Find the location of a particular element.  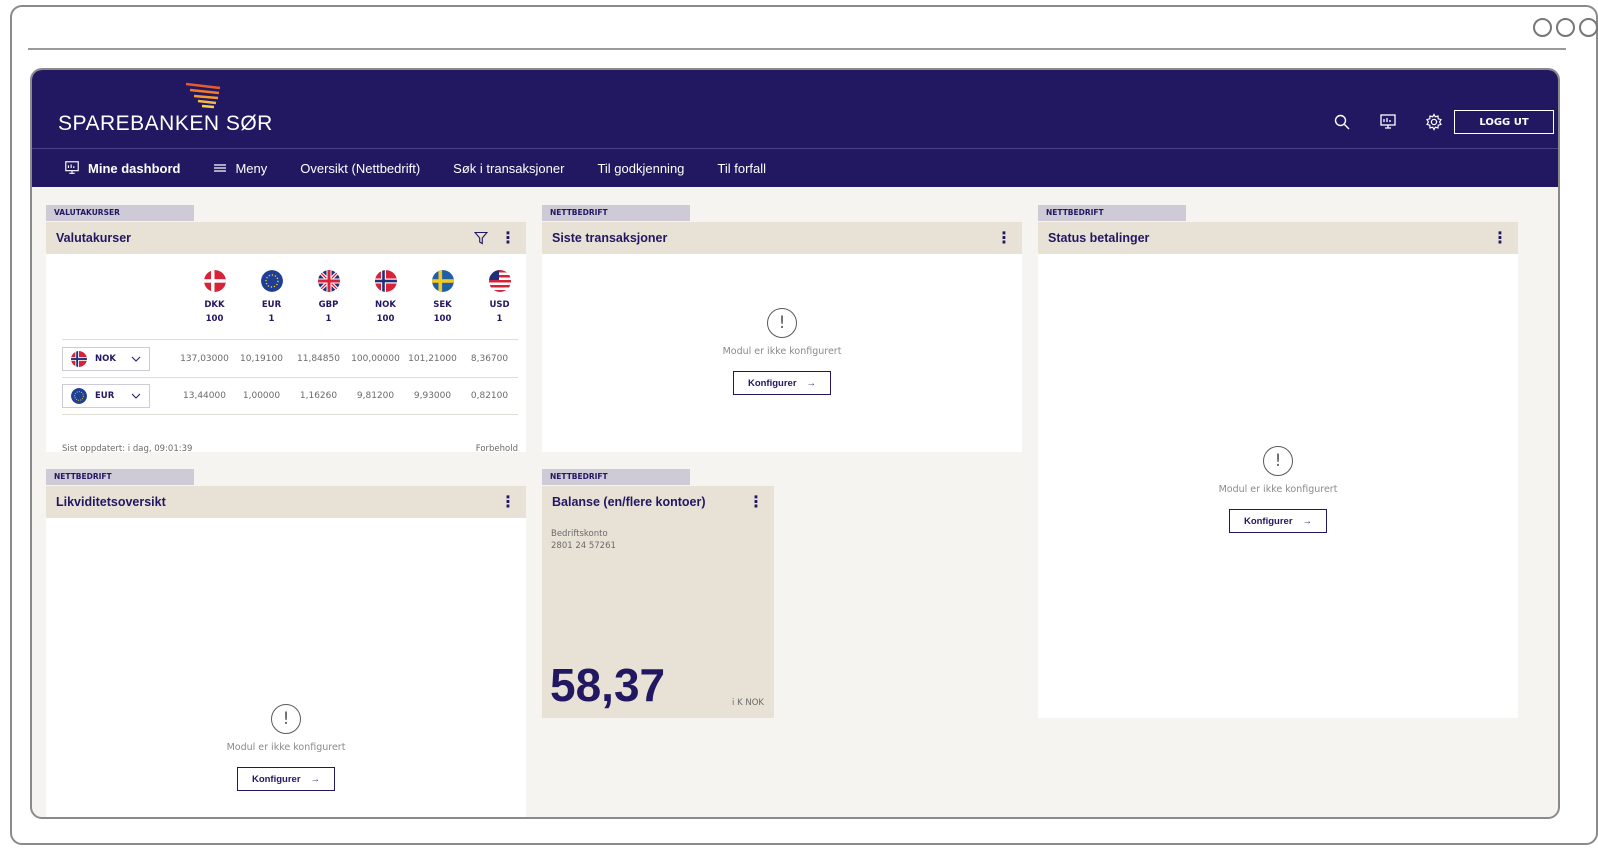

module-tag: VALUTAKURSER is located at coordinates (120, 213).